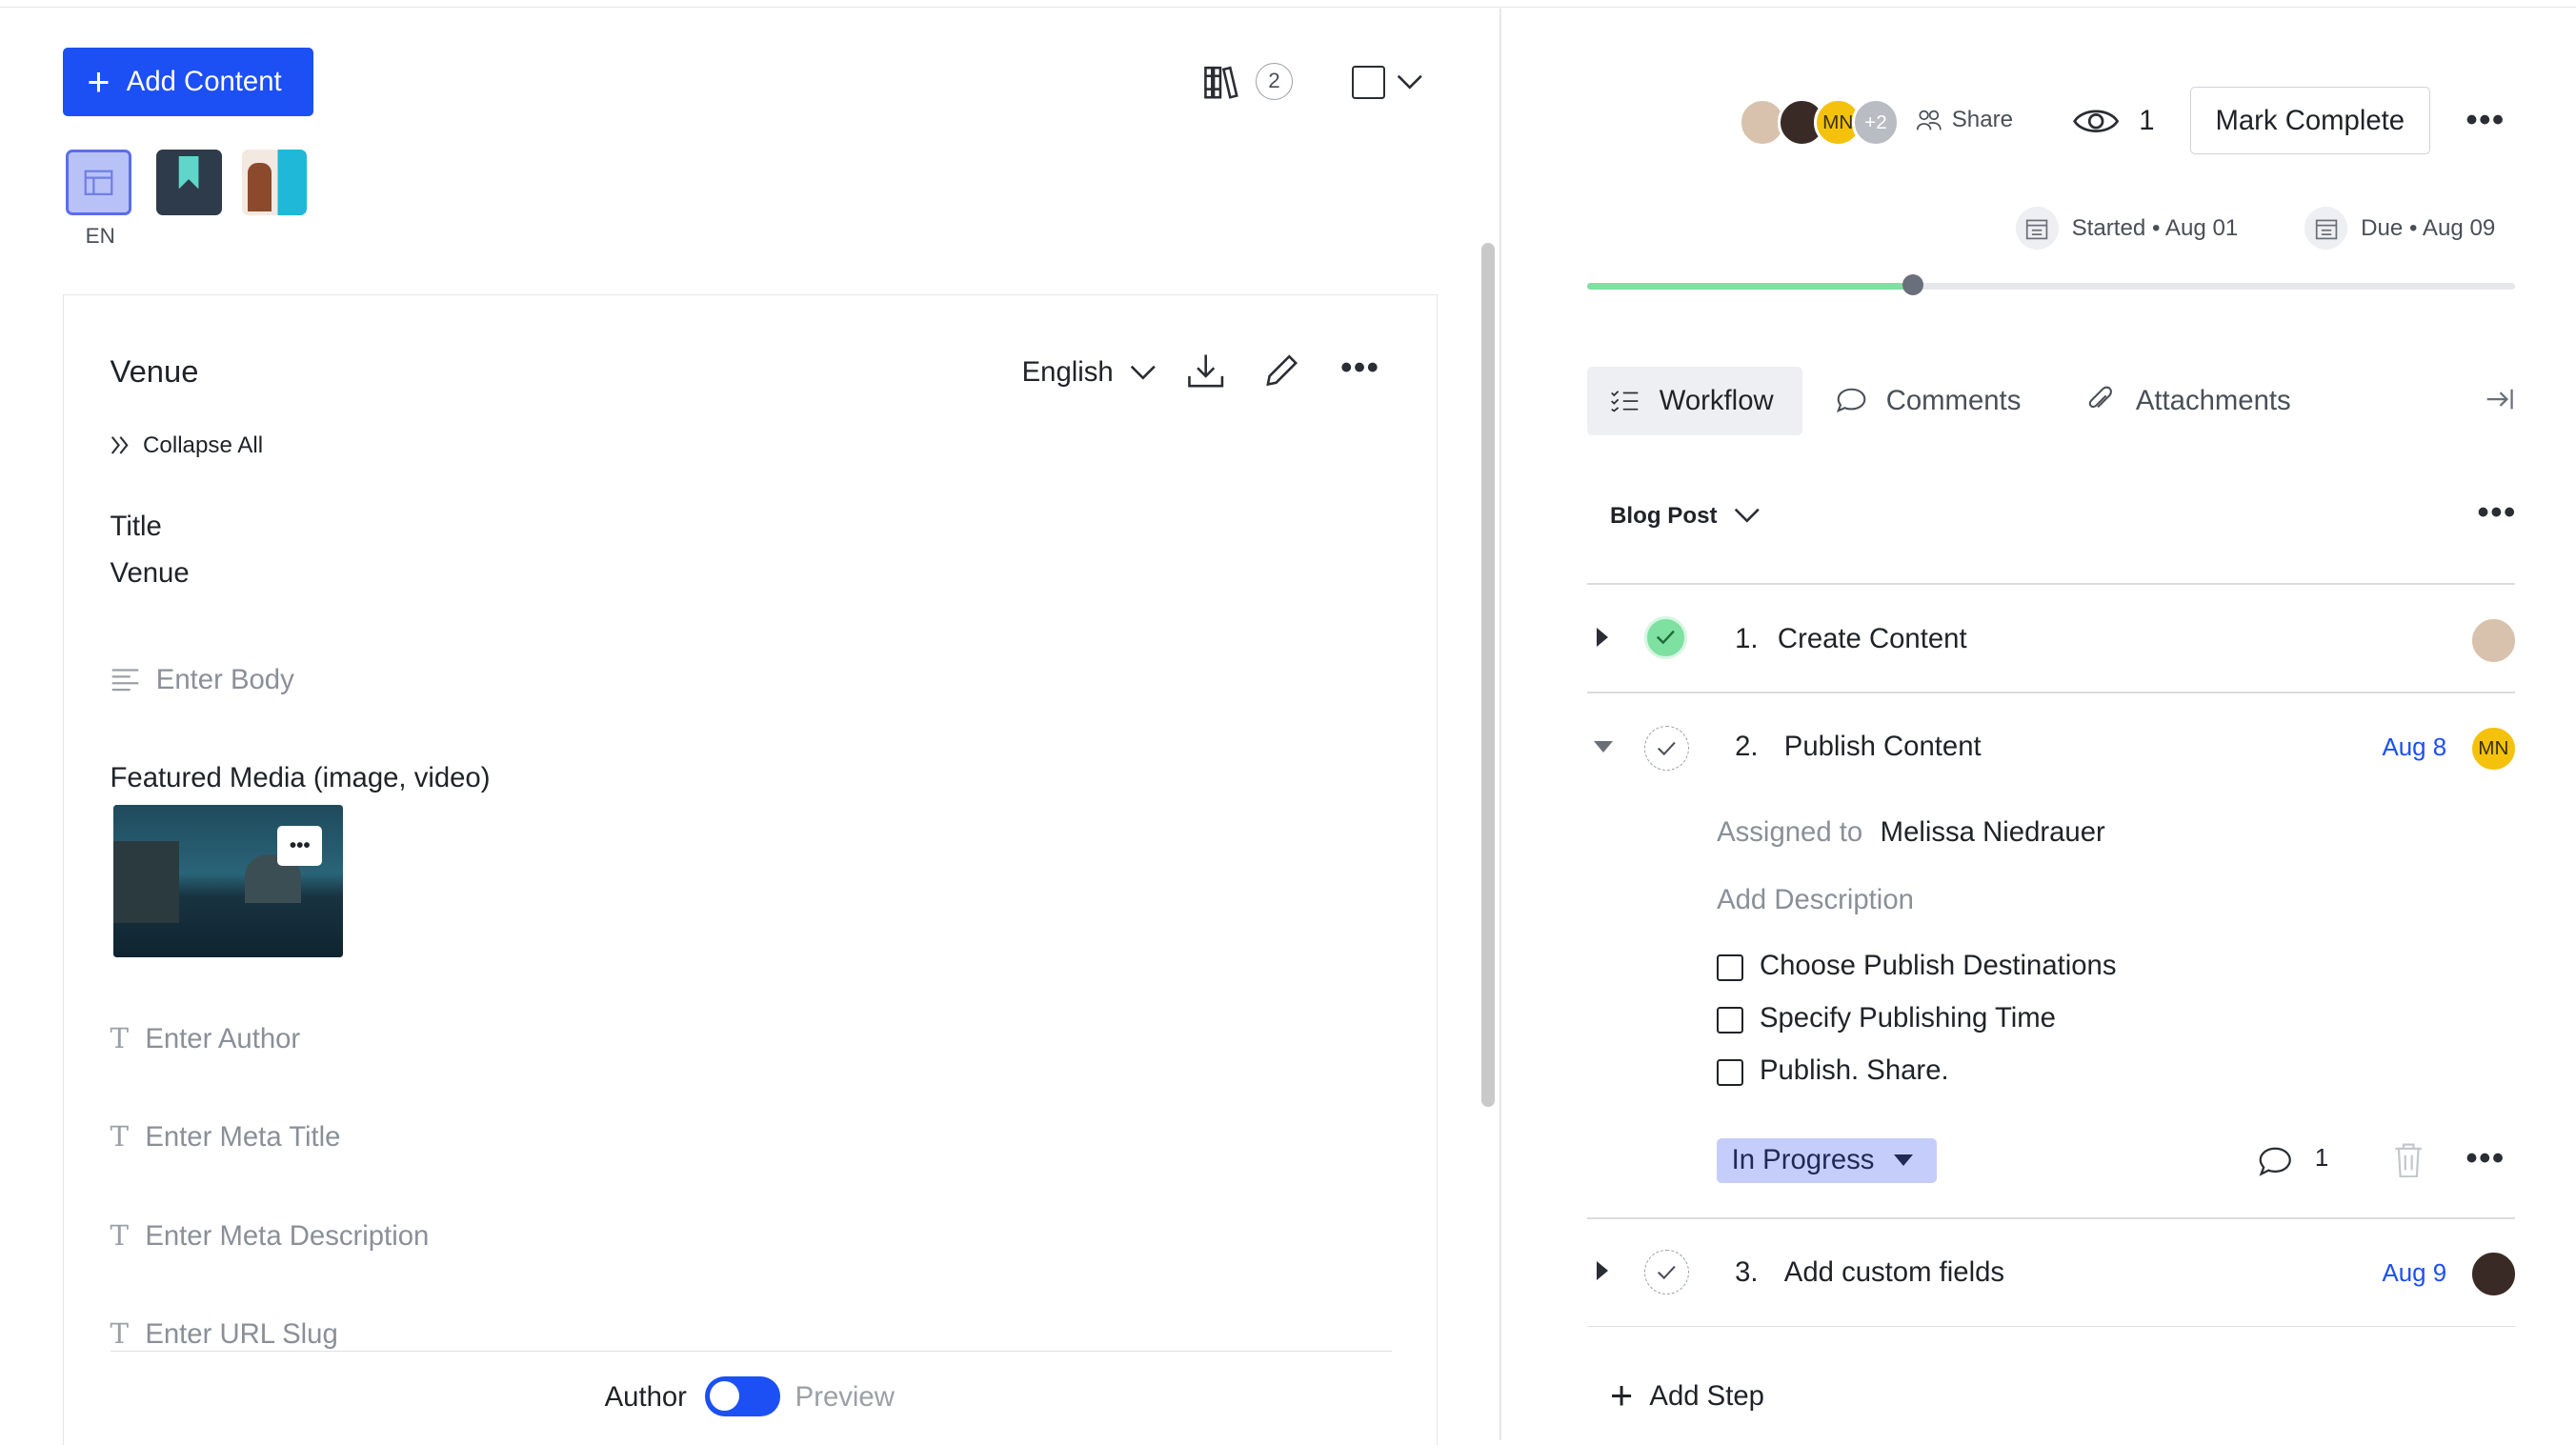 The image size is (2576, 1445). I want to click on due-date: Due • Aug 09, so click(2400, 229).